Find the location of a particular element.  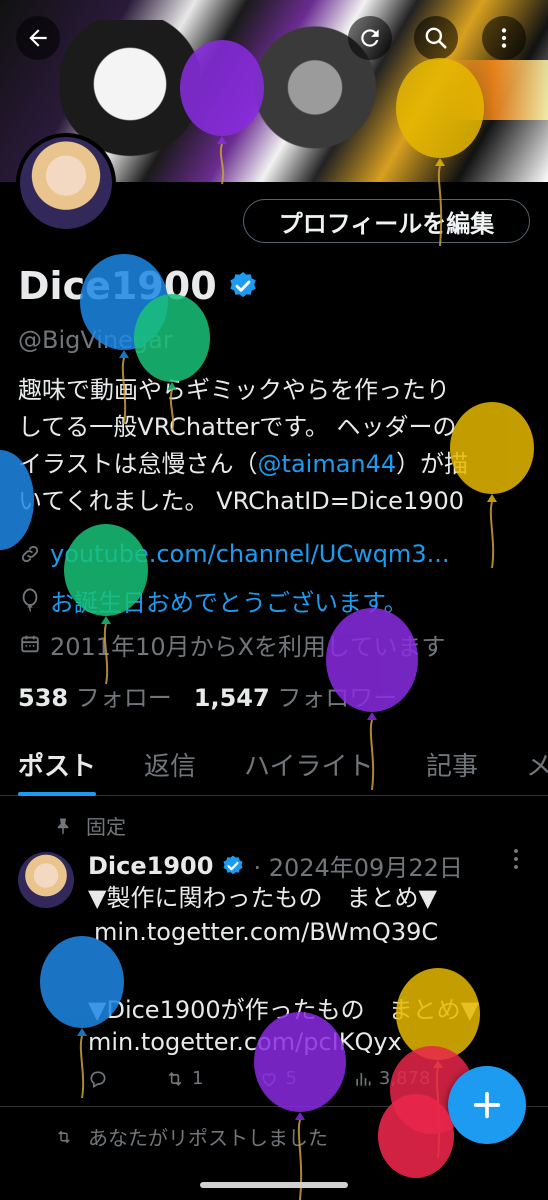

arrow-left-icon is located at coordinates (38, 38).